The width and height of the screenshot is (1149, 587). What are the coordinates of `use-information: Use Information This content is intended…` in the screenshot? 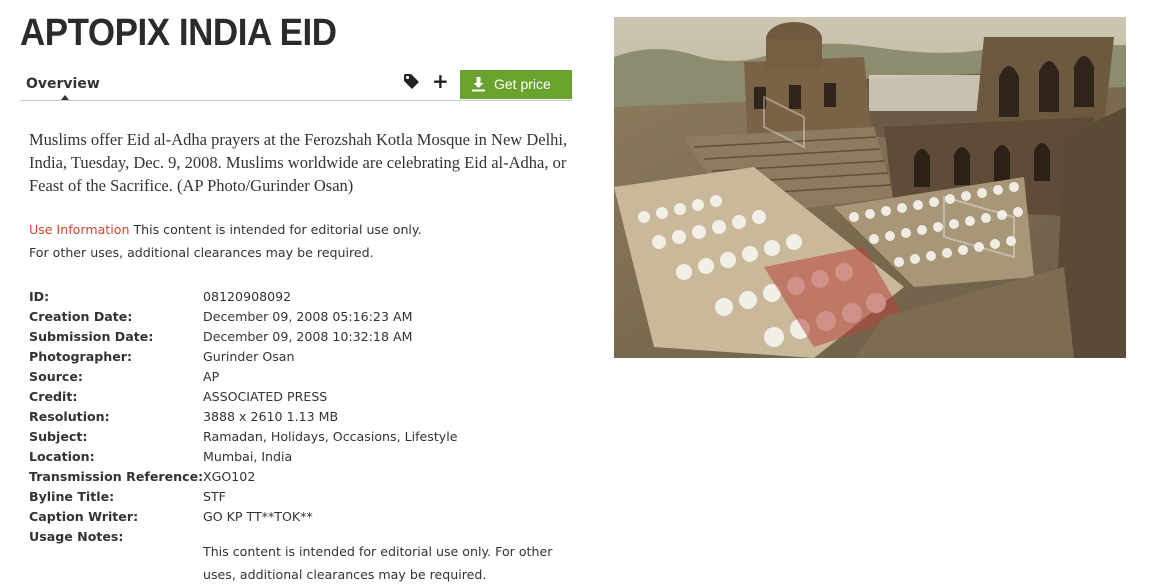 It's located at (301, 241).